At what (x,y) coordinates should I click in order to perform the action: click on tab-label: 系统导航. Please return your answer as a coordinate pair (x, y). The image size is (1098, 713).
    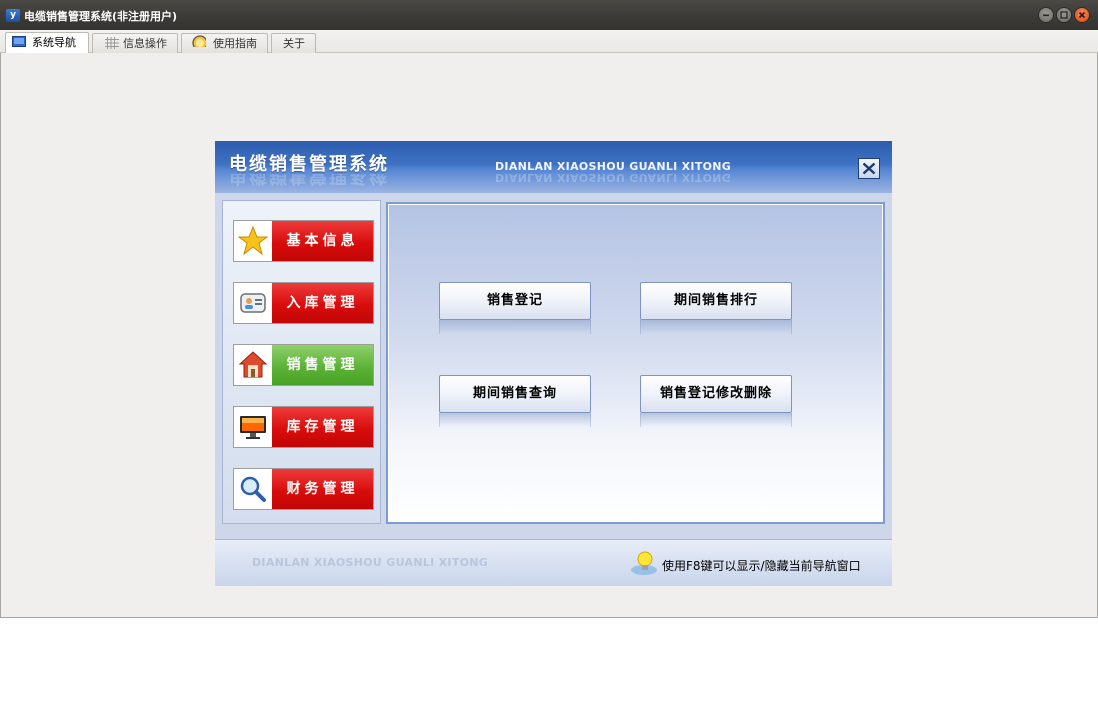
    Looking at the image, I should click on (54, 42).